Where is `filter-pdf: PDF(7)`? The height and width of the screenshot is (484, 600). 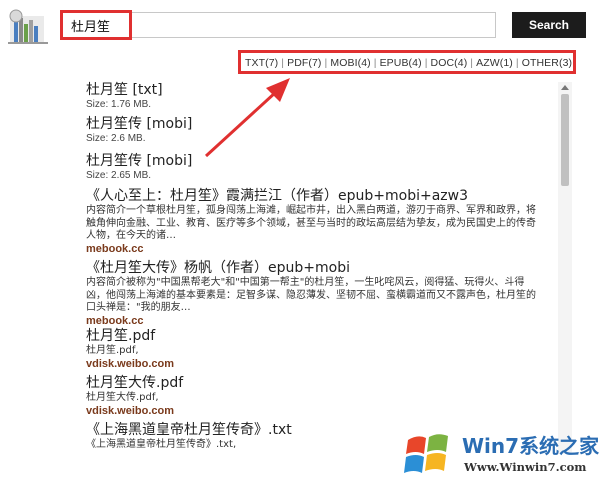
filter-pdf: PDF(7) is located at coordinates (304, 63).